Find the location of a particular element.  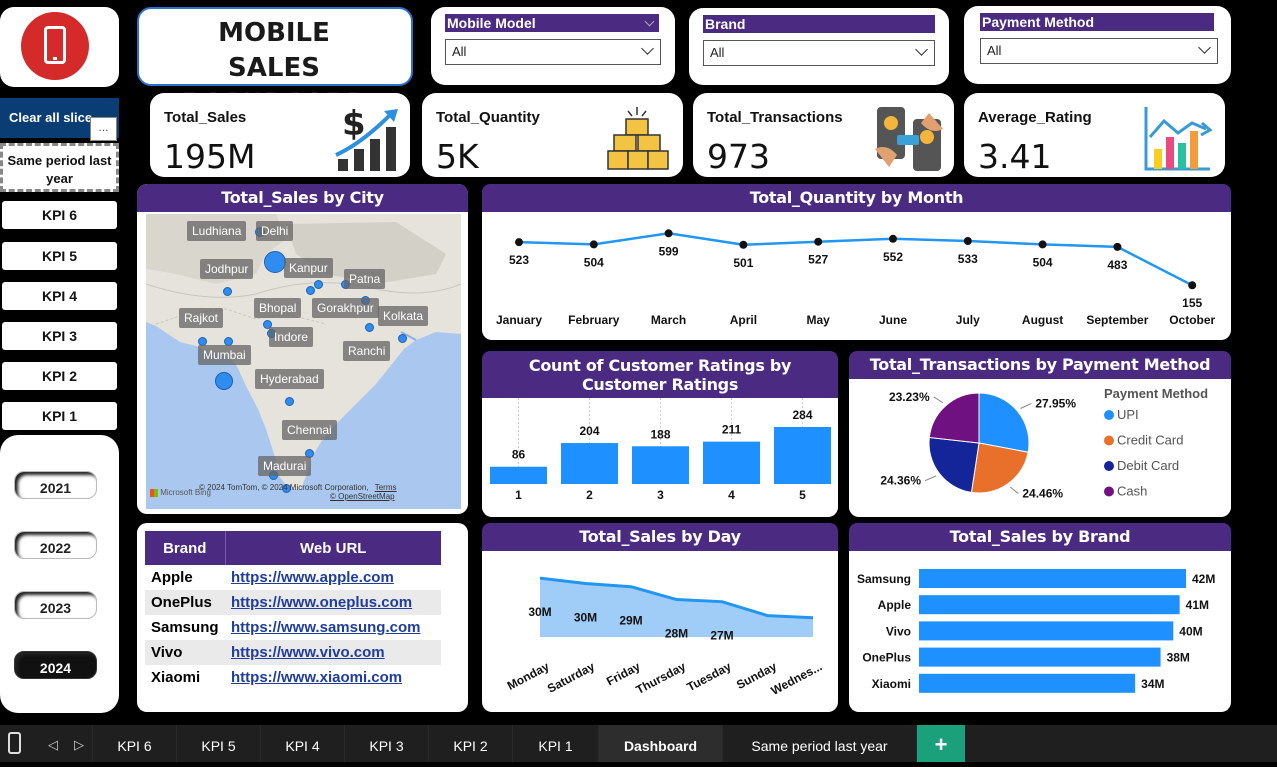

city-label-madurai: Madurai is located at coordinates (285, 466).